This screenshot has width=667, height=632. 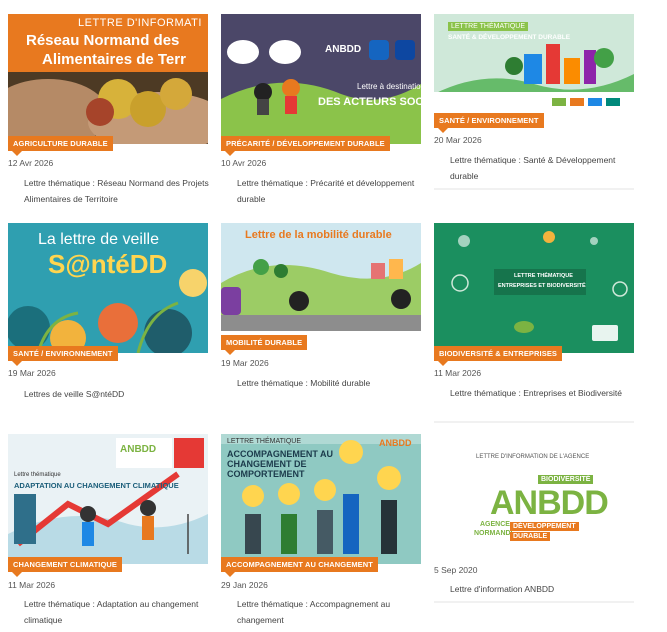 I want to click on logo-agence: AGENCE, so click(x=495, y=524).